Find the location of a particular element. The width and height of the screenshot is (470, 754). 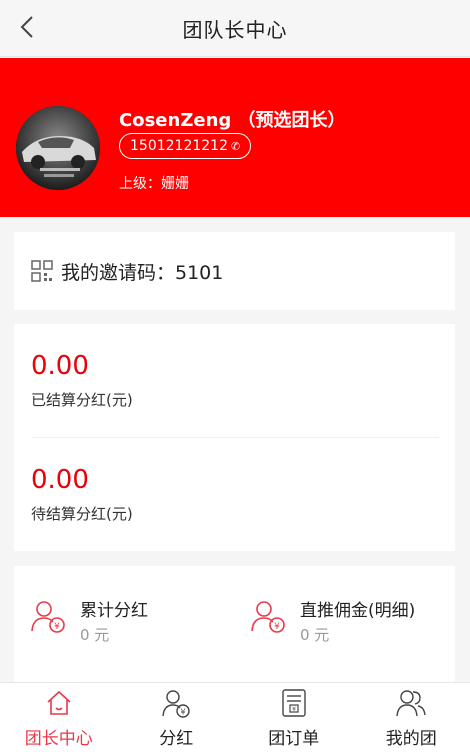

page-title: 团队长中心 is located at coordinates (235, 29).